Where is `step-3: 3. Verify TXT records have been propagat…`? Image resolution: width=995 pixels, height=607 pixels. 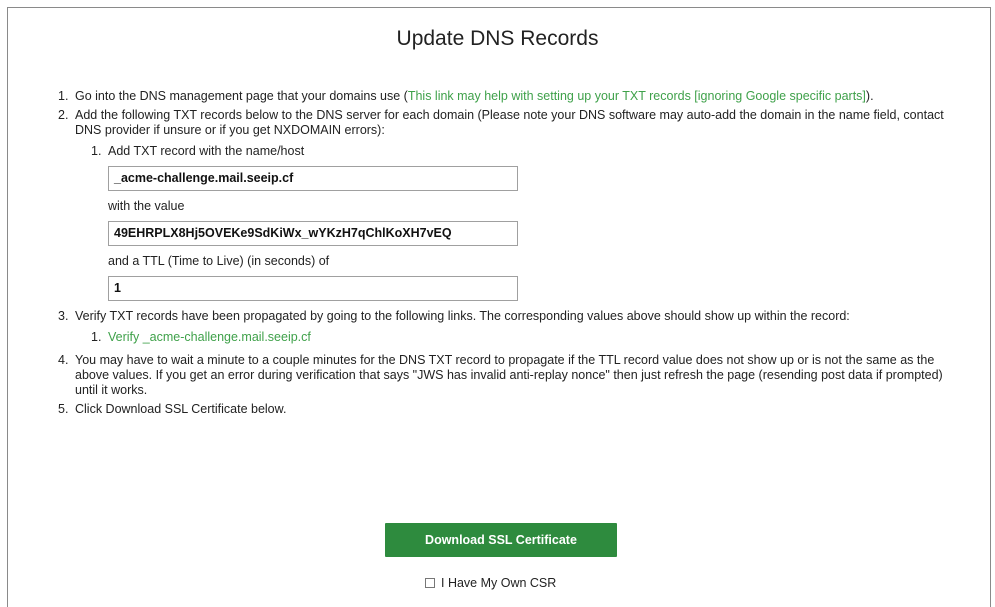 step-3: 3. Verify TXT records have been propagat… is located at coordinates (510, 327).